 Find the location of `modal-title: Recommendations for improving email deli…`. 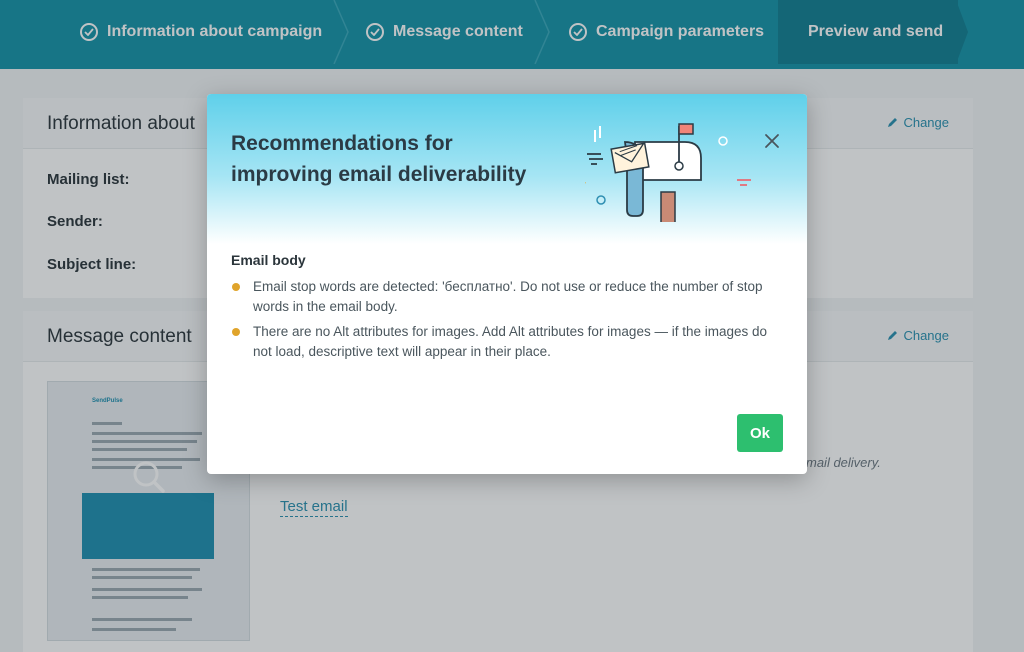

modal-title: Recommendations for improving email deli… is located at coordinates (379, 159).